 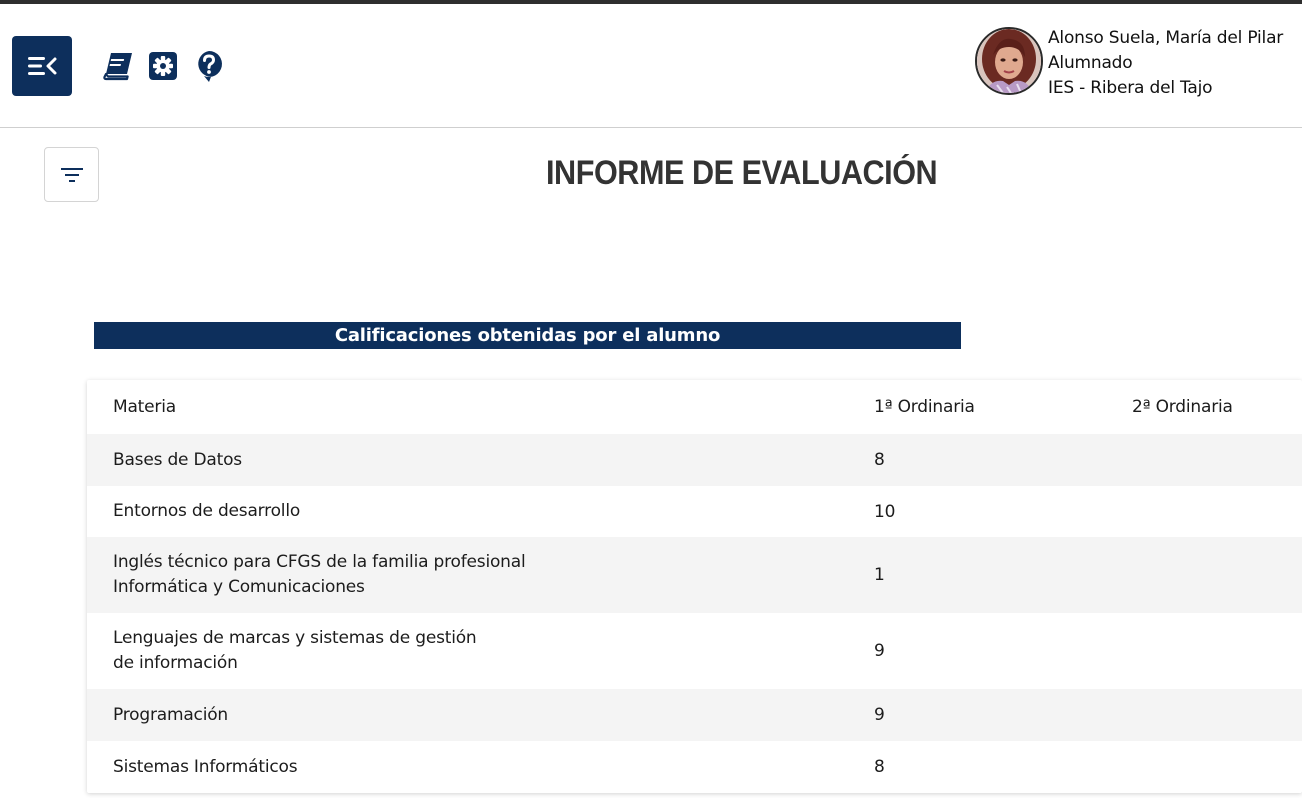 I want to click on menu-toggle-button, so click(x=42, y=66).